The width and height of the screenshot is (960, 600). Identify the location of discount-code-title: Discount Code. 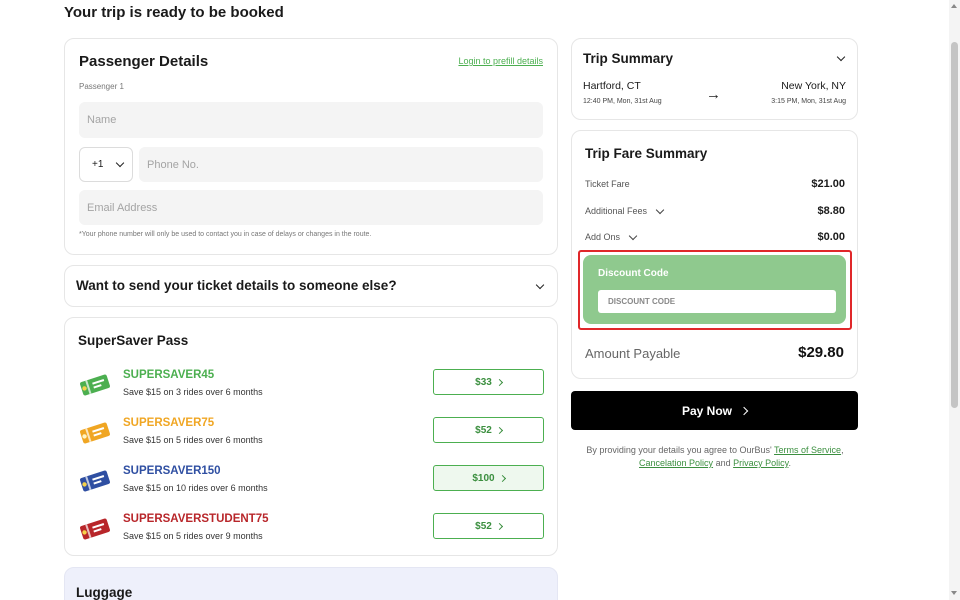
(633, 273).